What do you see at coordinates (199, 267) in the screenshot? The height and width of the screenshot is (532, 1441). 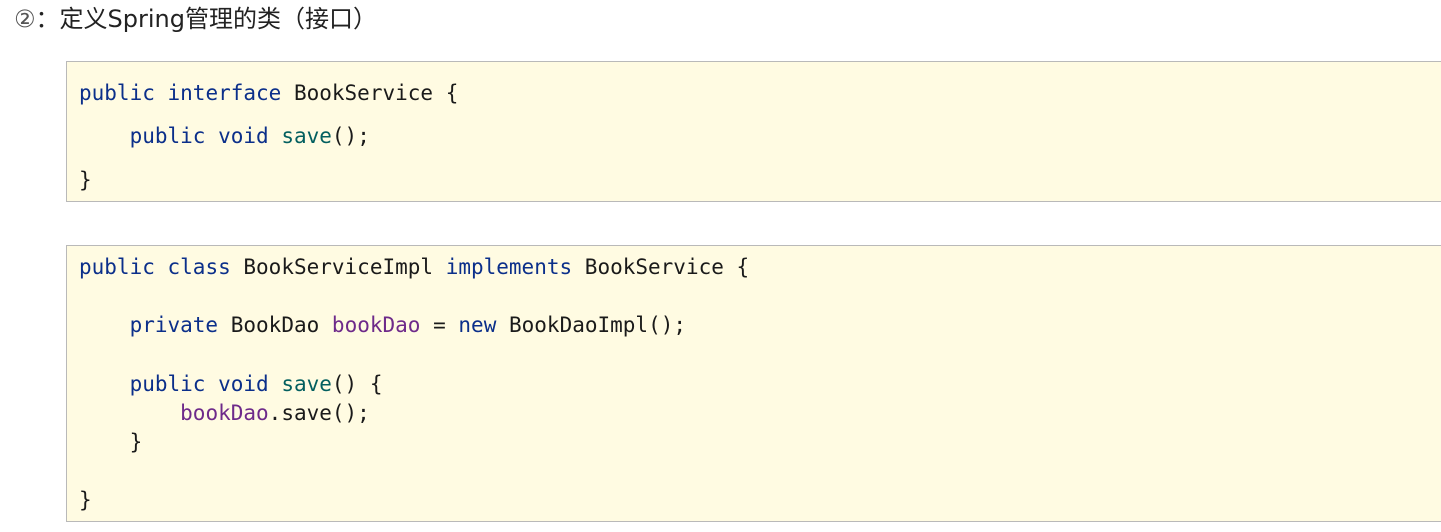 I see `keyword: class` at bounding box center [199, 267].